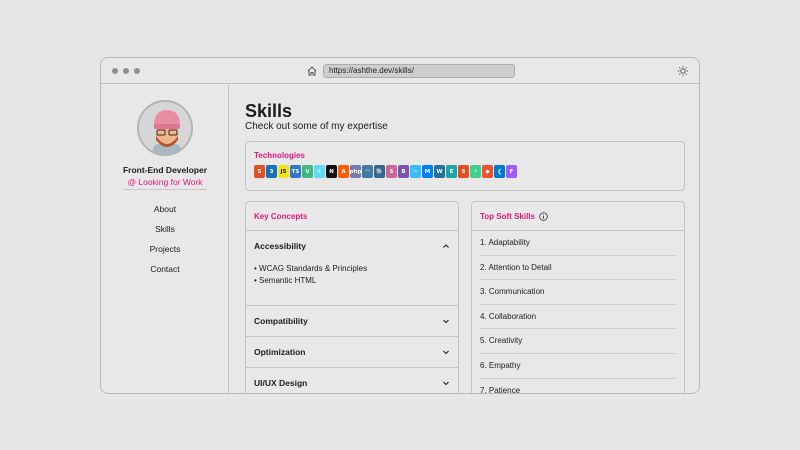  Describe the element at coordinates (352, 246) in the screenshot. I see `accordion-header-accessibility: Accessibility` at that location.